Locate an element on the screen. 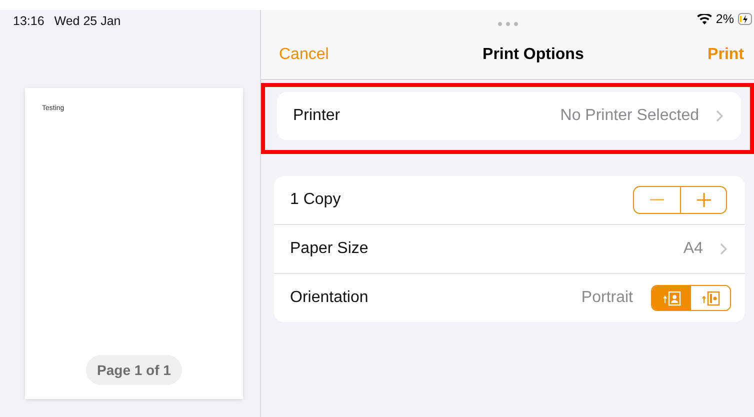 The width and height of the screenshot is (754, 417). row-label: Orientation is located at coordinates (329, 298).